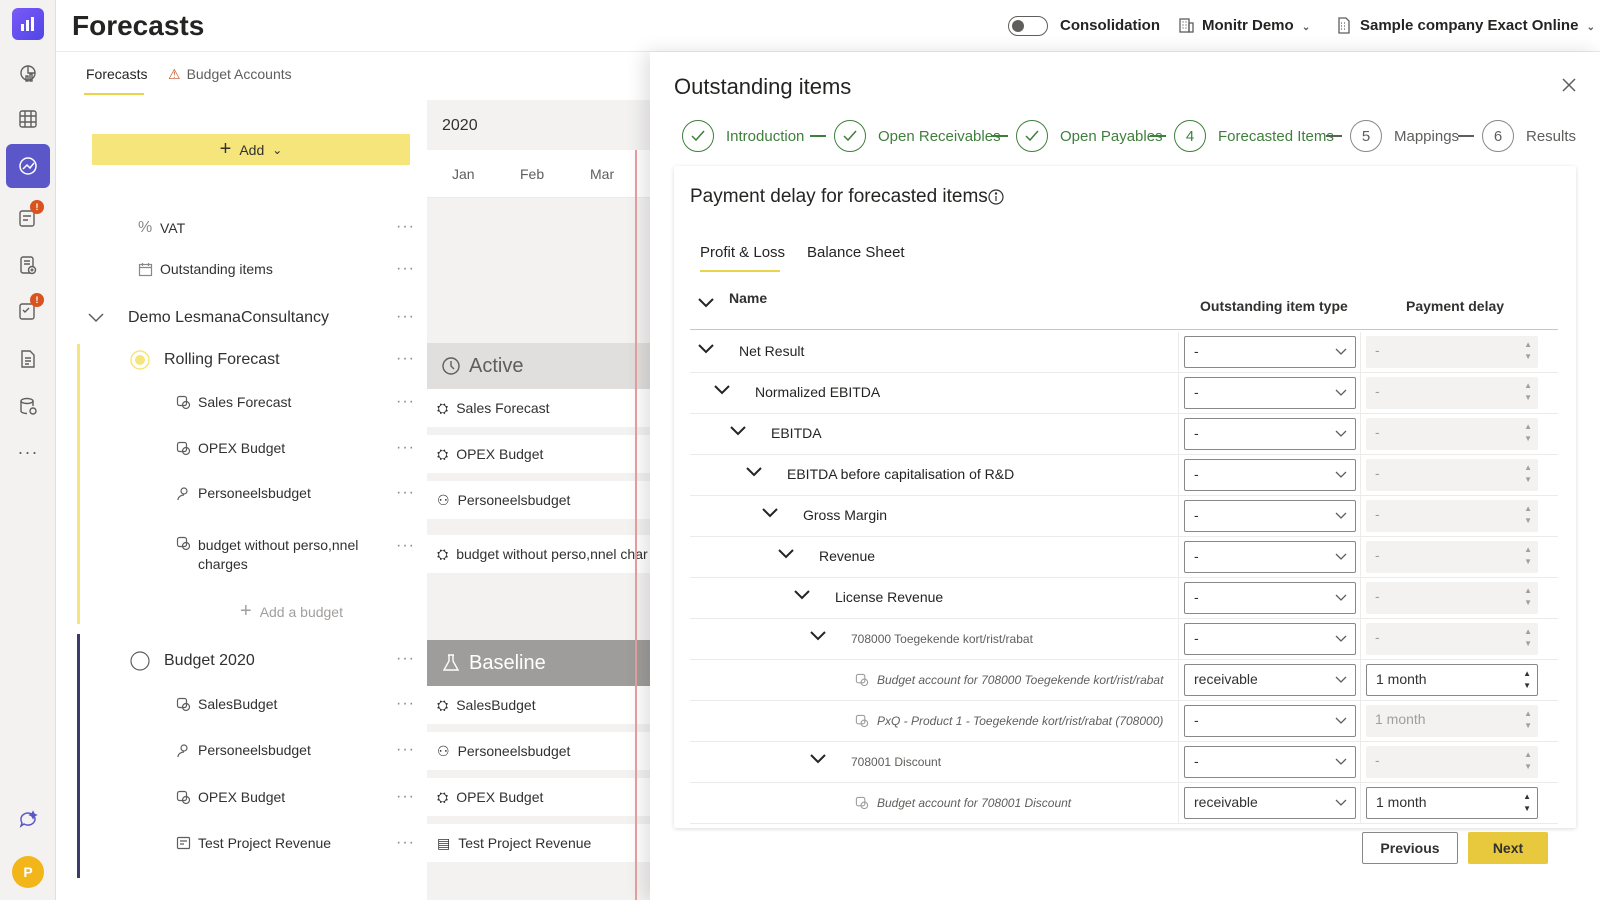 The height and width of the screenshot is (900, 1600). I want to click on close-icon, so click(1569, 85).